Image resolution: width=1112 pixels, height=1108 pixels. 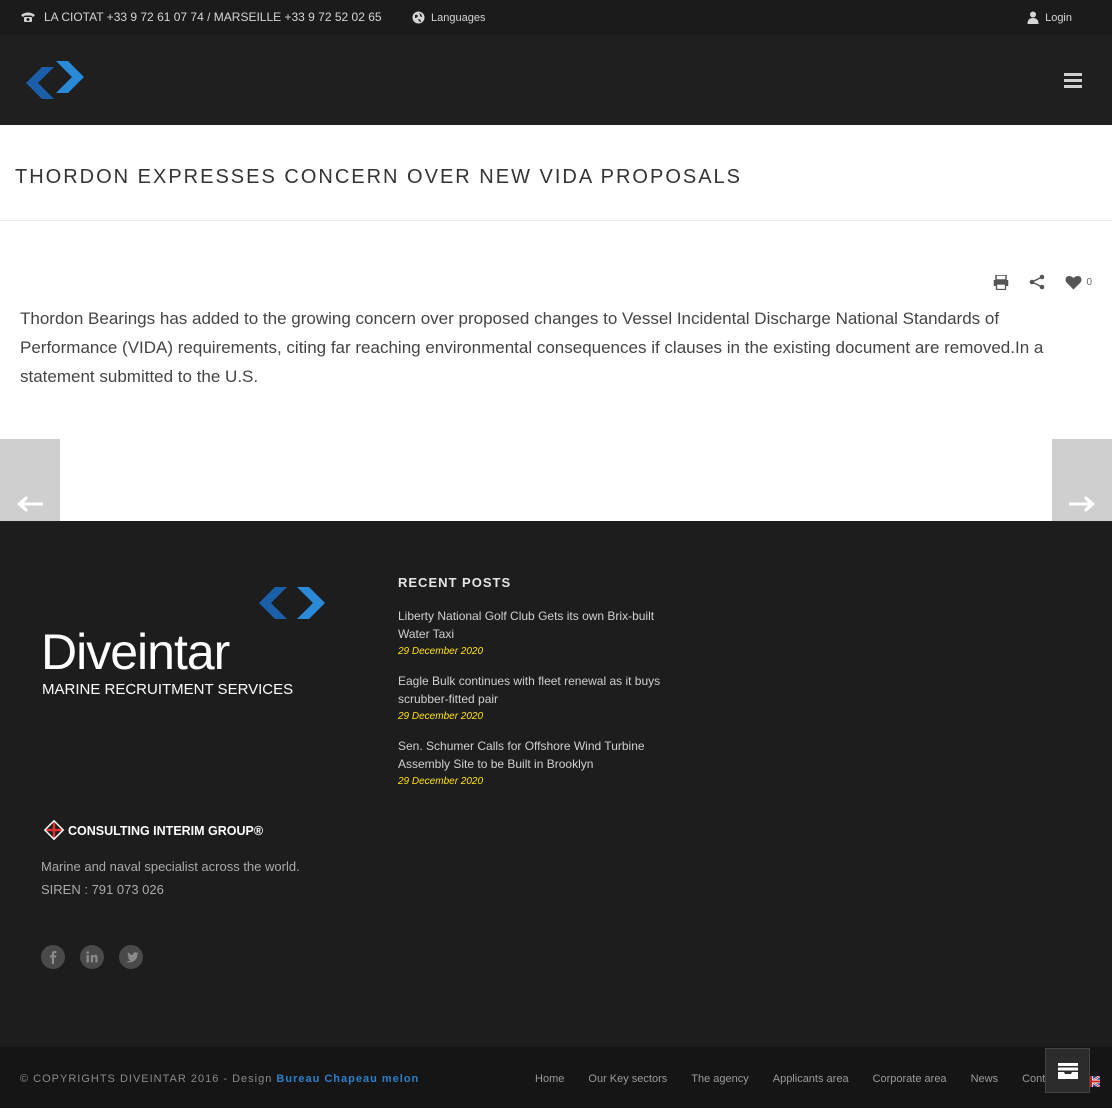 What do you see at coordinates (1082, 504) in the screenshot?
I see `arrow-right-icon` at bounding box center [1082, 504].